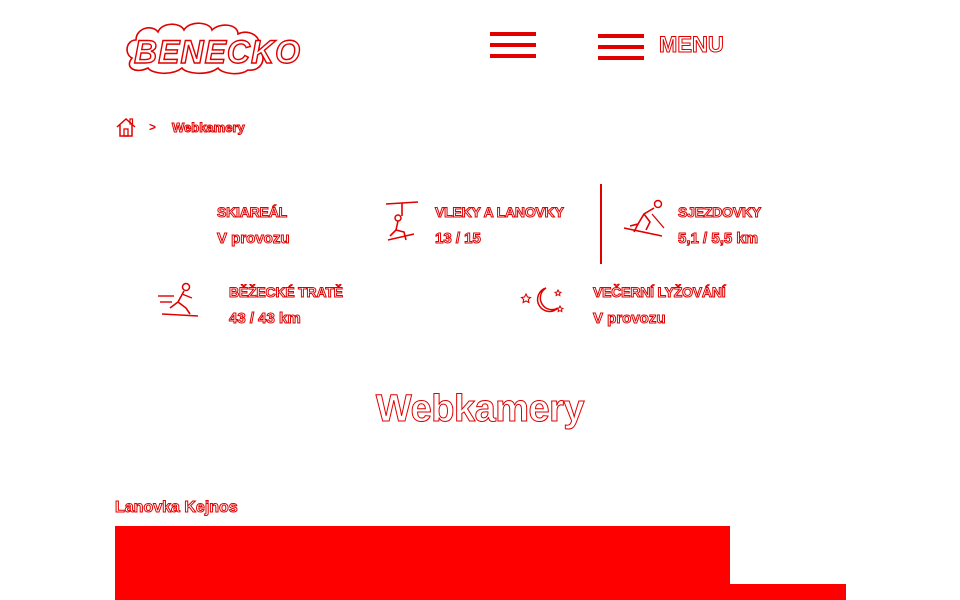 The height and width of the screenshot is (600, 960). Describe the element at coordinates (542, 300) in the screenshot. I see `moon-stars-icon` at that location.